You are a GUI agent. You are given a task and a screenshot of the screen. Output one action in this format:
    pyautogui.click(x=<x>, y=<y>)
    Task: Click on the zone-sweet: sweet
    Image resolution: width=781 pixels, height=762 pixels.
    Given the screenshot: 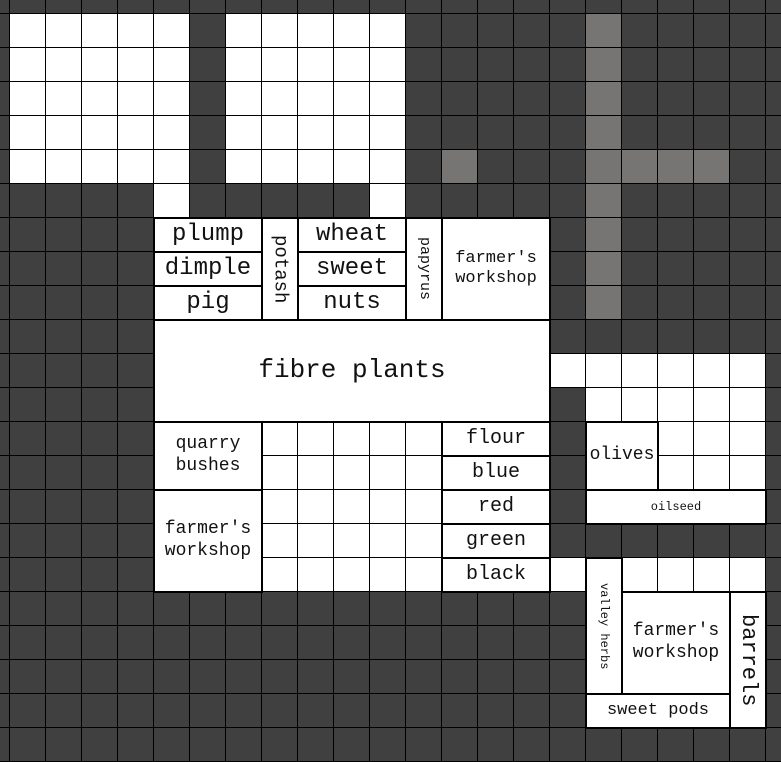 What is the action you would take?
    pyautogui.click(x=352, y=269)
    